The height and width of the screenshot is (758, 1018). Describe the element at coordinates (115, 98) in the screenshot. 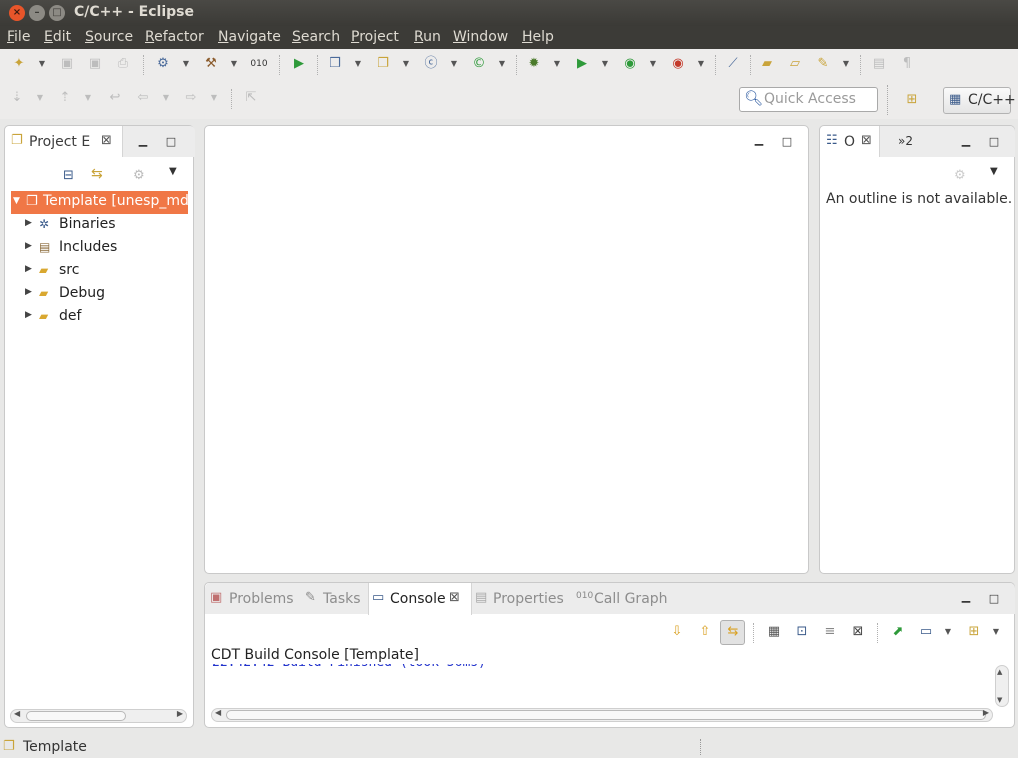

I see `last-edit-icon: ↩` at that location.